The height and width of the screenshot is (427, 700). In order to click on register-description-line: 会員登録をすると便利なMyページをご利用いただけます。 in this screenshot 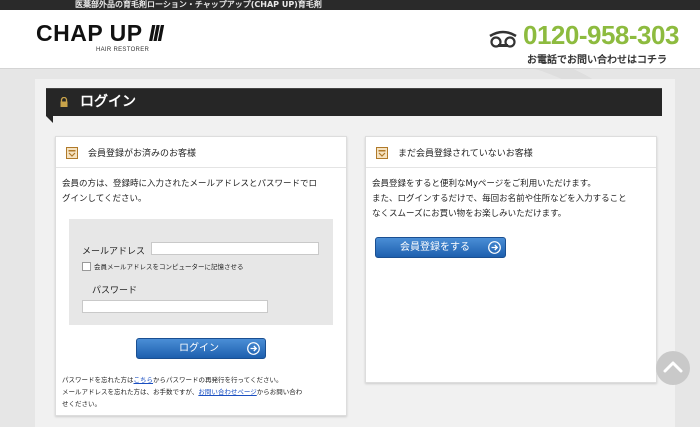, I will do `click(484, 184)`.